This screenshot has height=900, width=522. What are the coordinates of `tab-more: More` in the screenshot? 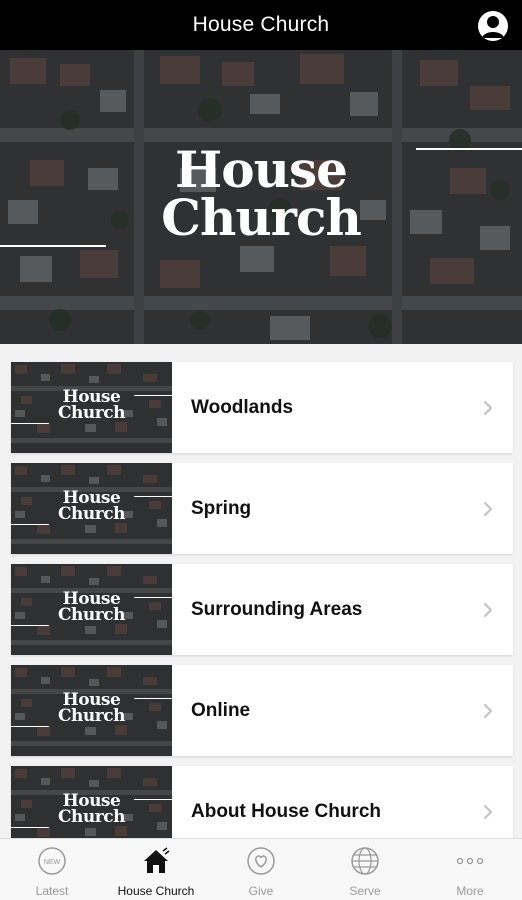 It's located at (470, 869).